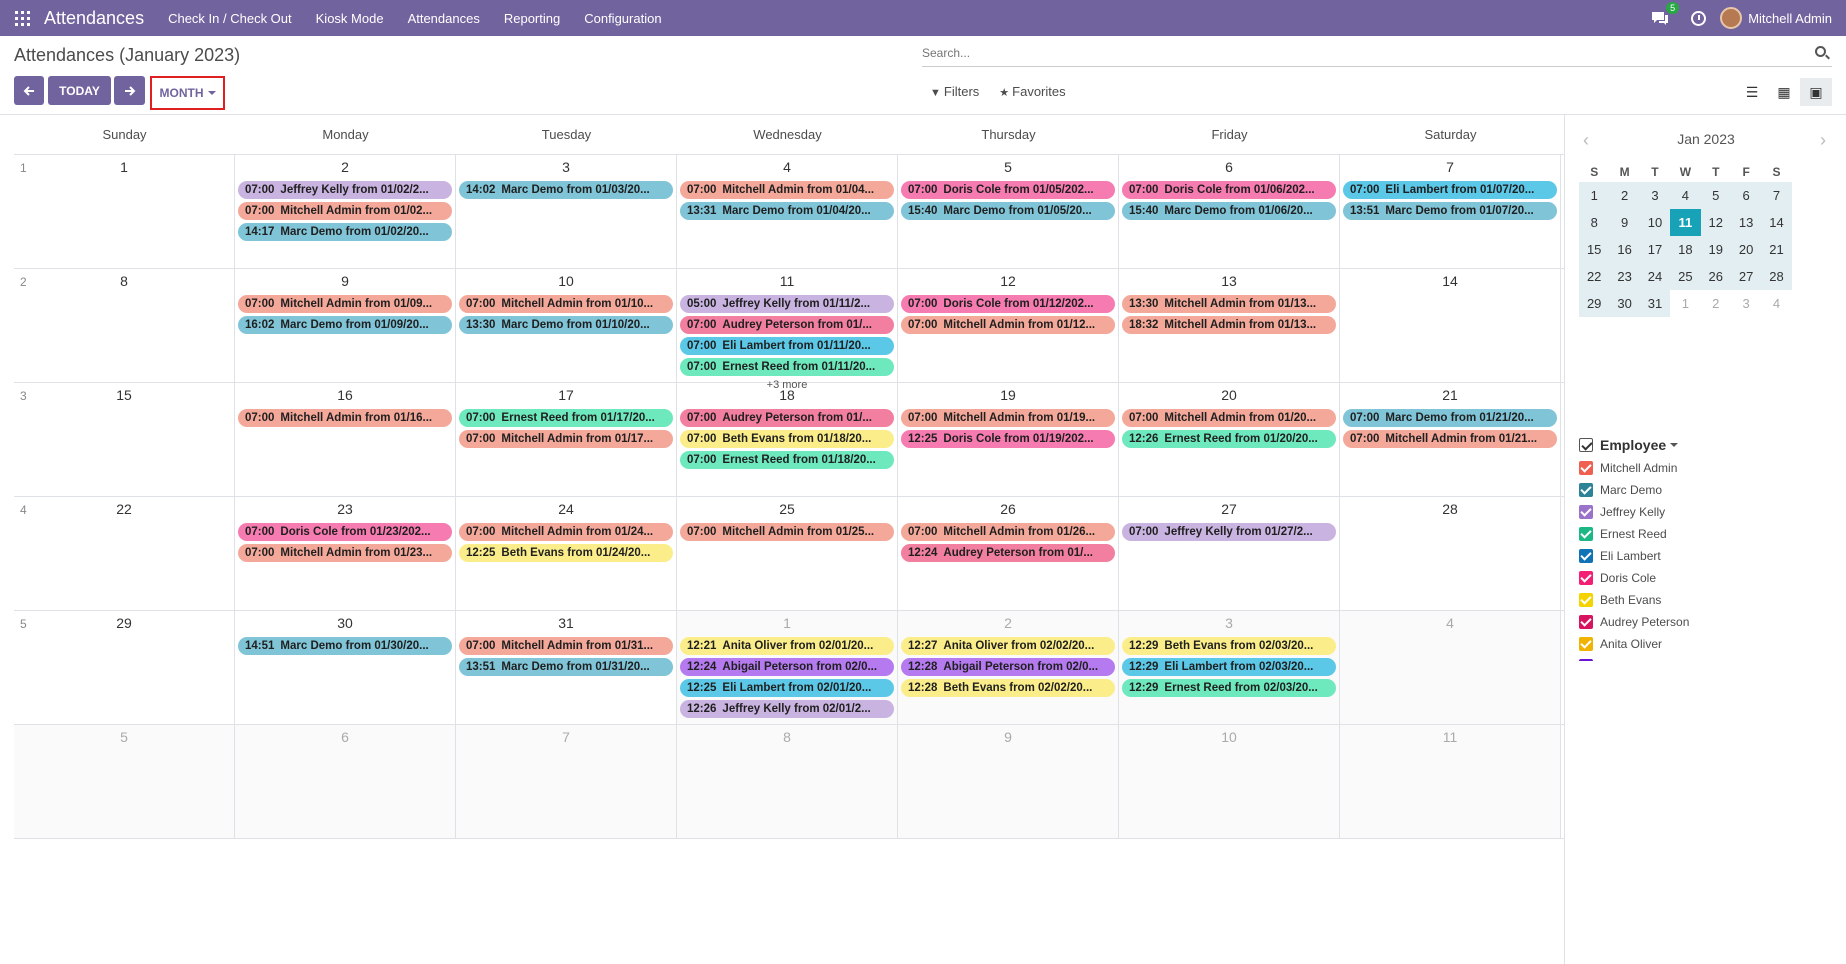 The height and width of the screenshot is (964, 1846). Describe the element at coordinates (345, 624) in the screenshot. I see `day-number: 30` at that location.